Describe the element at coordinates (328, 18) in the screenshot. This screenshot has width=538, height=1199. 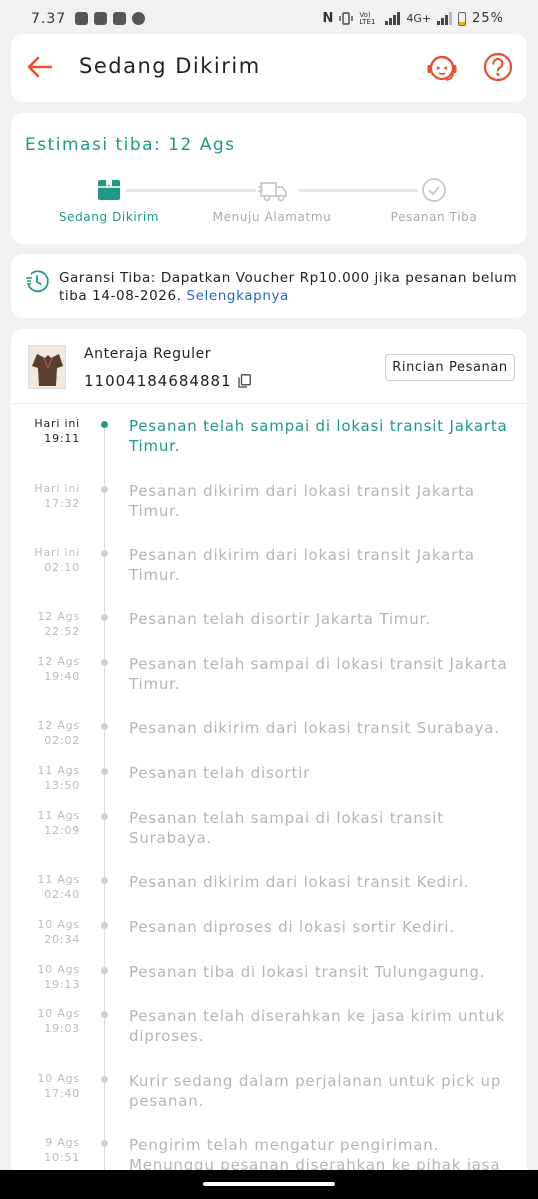
I see `nfc-icon: N` at that location.